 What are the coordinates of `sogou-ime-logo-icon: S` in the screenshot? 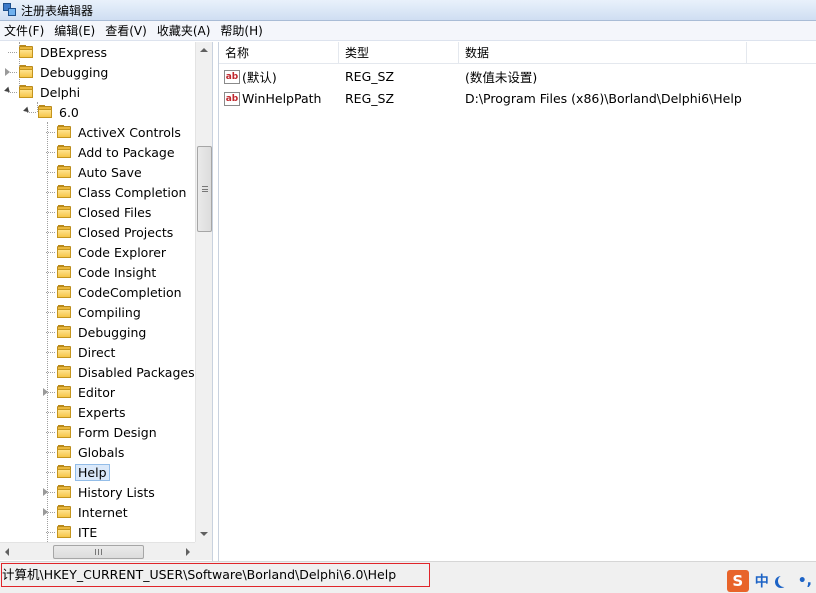 It's located at (737, 581).